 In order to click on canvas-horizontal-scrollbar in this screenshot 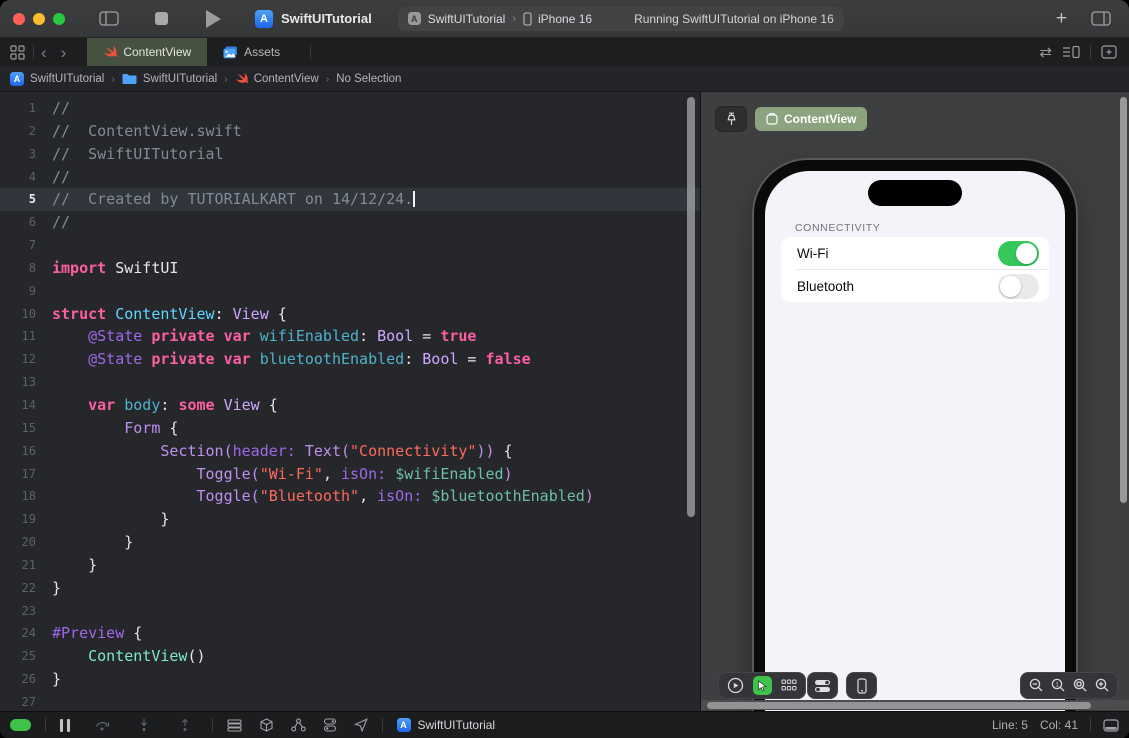, I will do `click(915, 705)`.